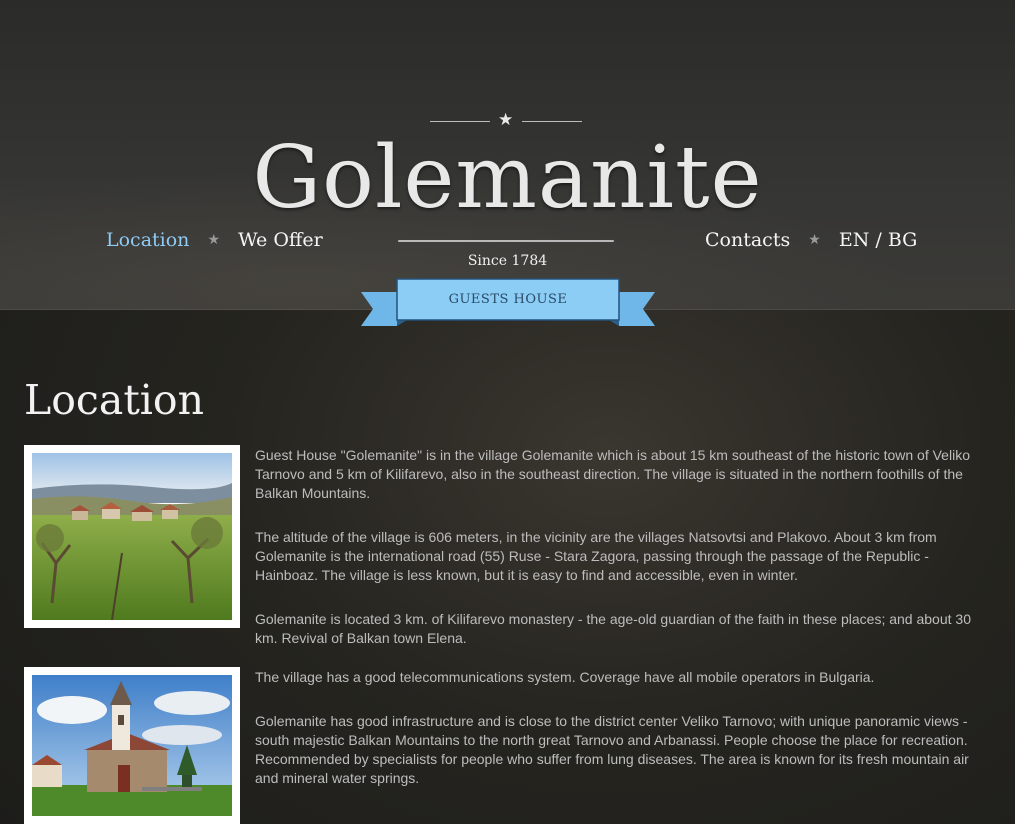 The image size is (1015, 824). Describe the element at coordinates (506, 241) in the screenshot. I see `title-underline` at that location.